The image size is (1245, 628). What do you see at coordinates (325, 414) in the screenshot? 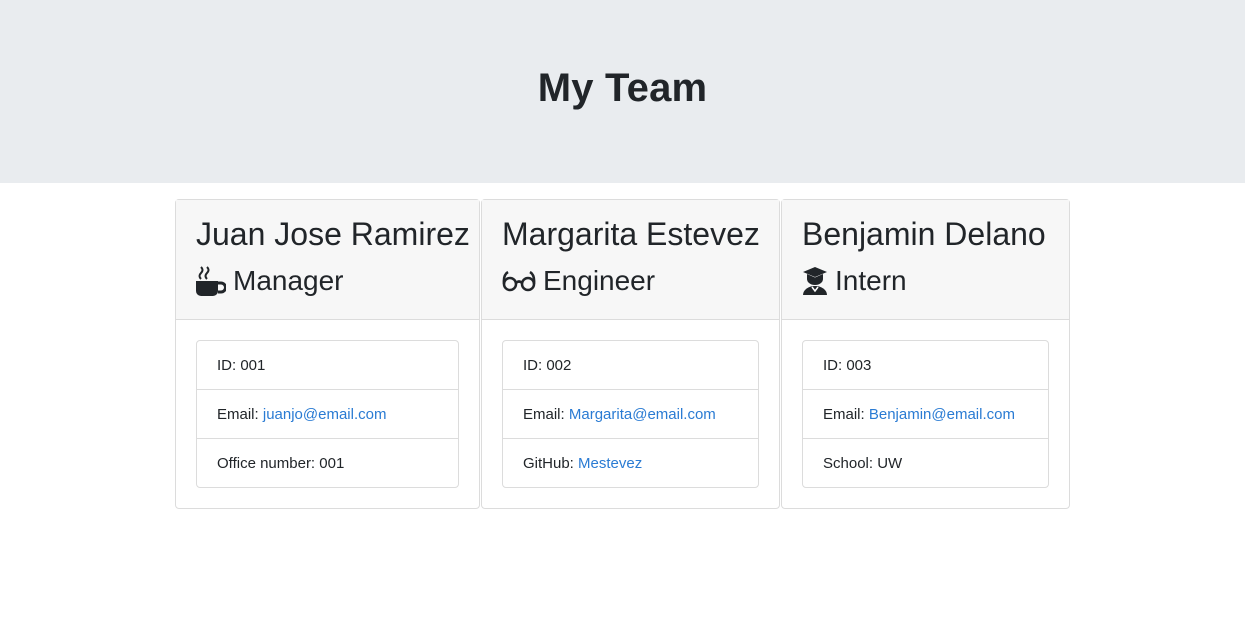
I see `email-link: juanjo@email.com` at bounding box center [325, 414].